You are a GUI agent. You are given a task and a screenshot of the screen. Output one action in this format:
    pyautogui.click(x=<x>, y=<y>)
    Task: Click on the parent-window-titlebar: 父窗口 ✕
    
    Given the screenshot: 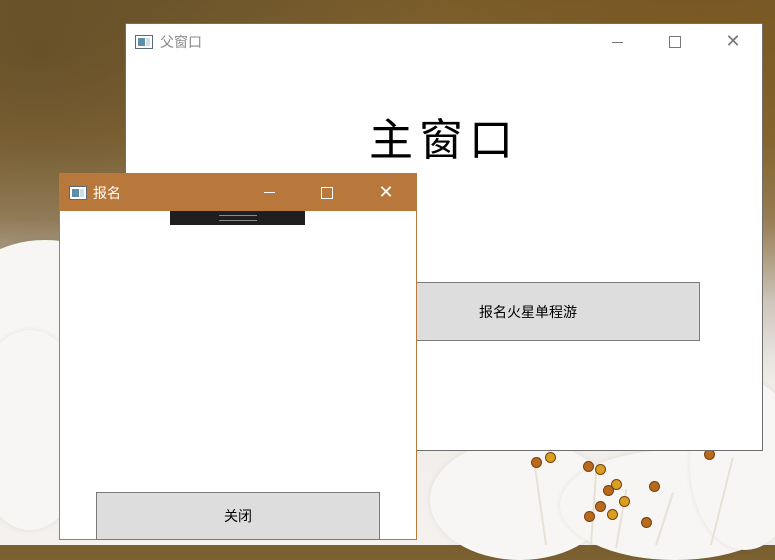 What is the action you would take?
    pyautogui.click(x=444, y=42)
    